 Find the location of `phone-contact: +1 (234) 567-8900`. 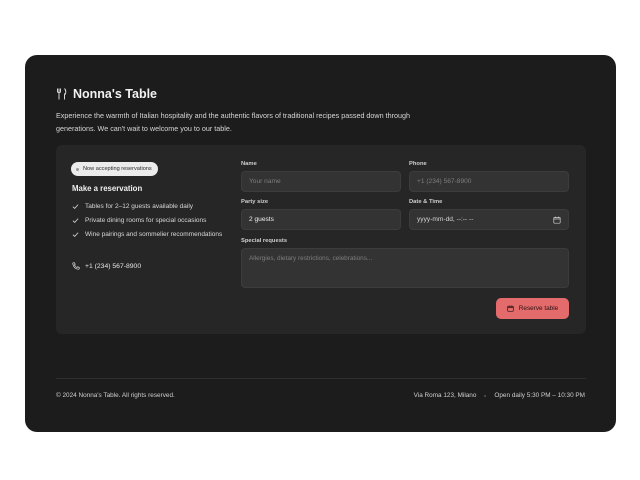

phone-contact: +1 (234) 567-8900 is located at coordinates (106, 266).